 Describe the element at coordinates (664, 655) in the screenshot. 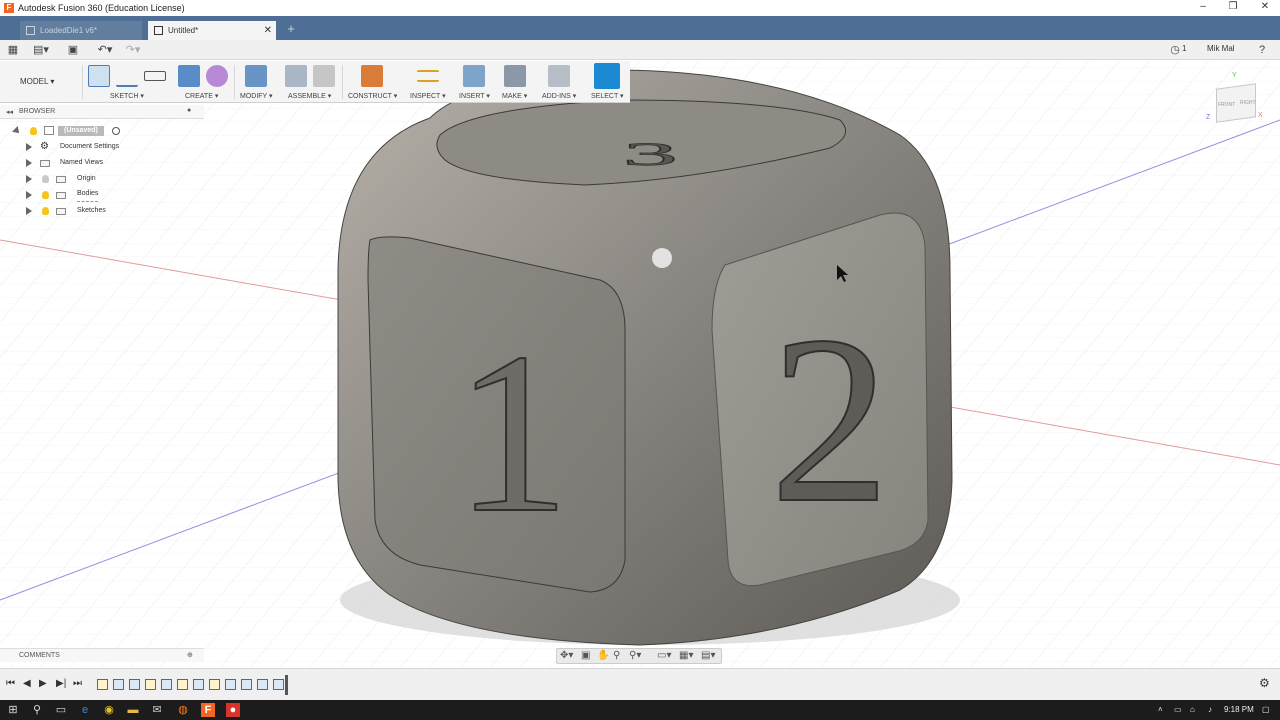

I see `display-settings-icon: ▭▾` at that location.